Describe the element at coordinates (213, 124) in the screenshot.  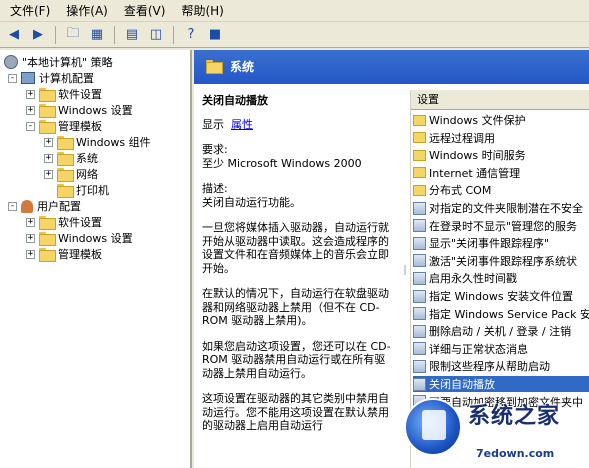
I see `display-label: 显示` at that location.